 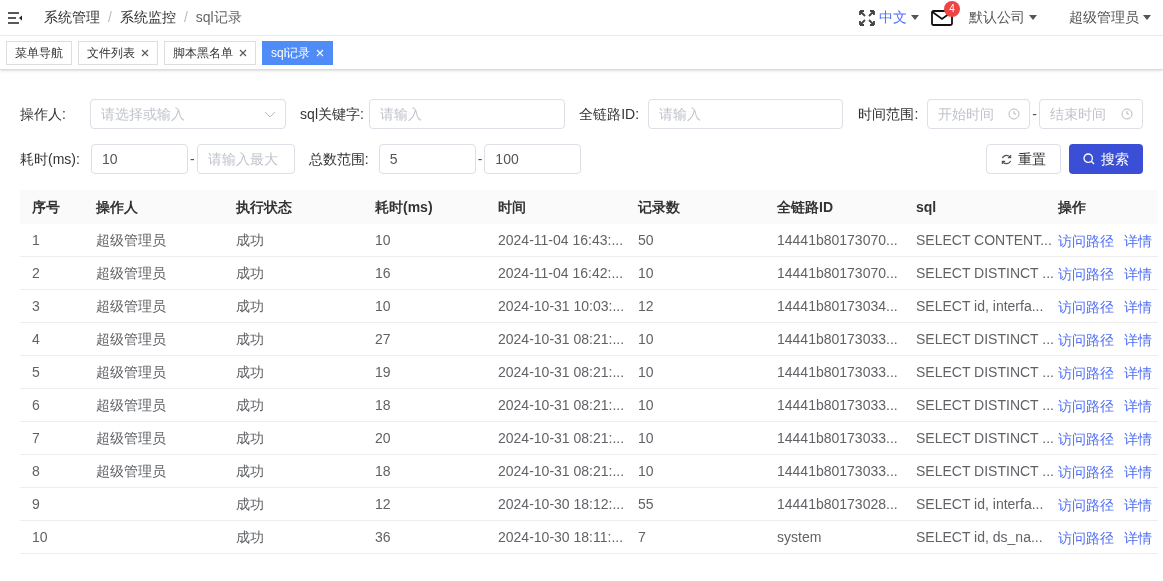 I want to click on column-header: 耗时(ms), so click(x=404, y=207).